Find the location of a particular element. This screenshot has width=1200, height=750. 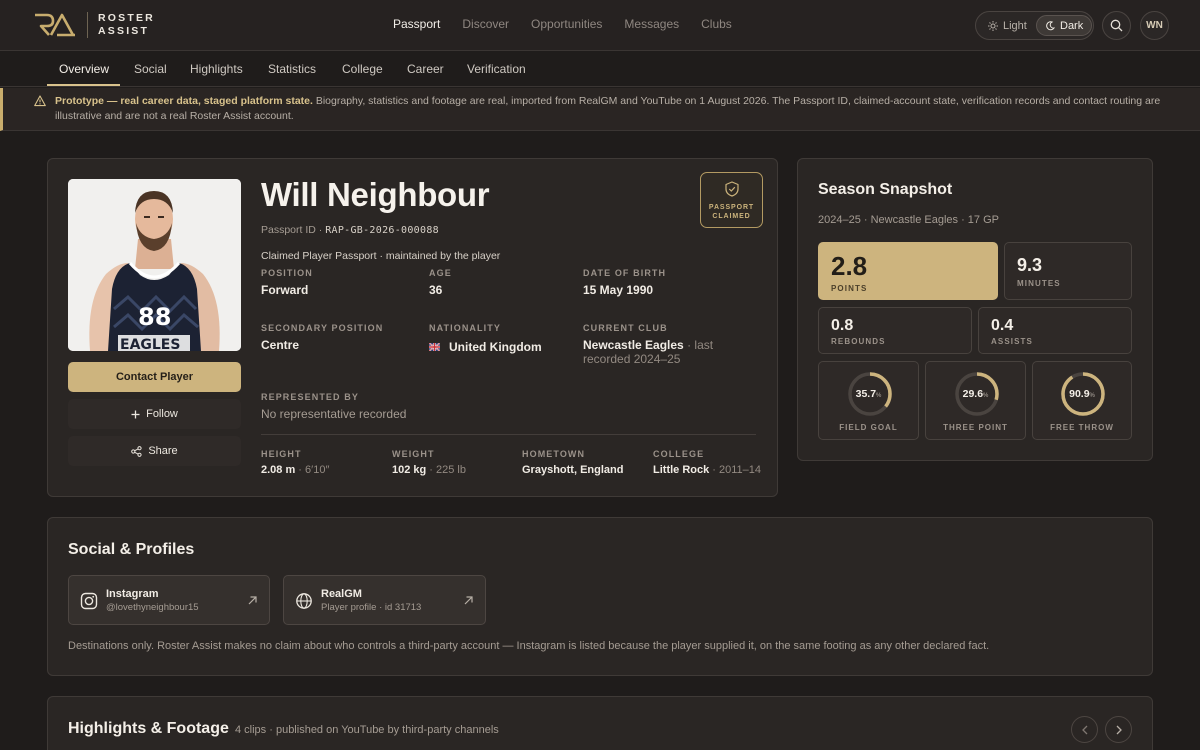

age-value: 36 is located at coordinates (436, 290).